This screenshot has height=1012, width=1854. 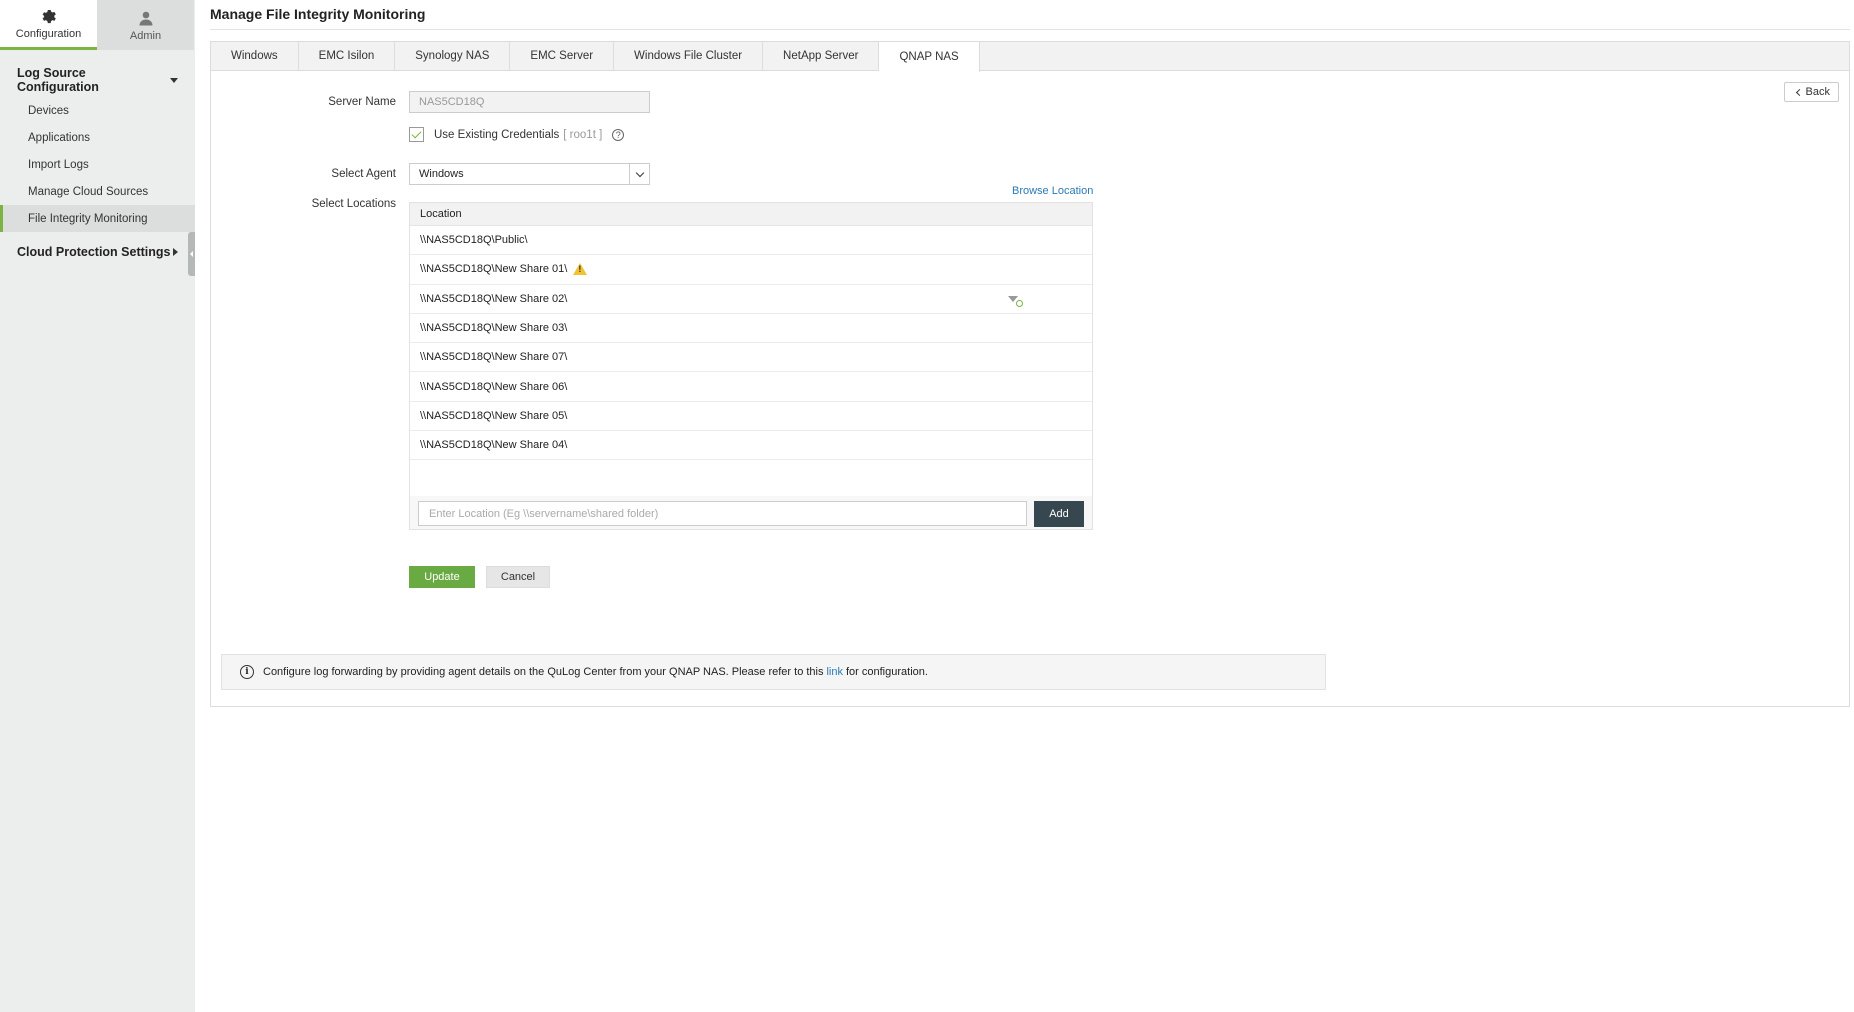 I want to click on cancel-button: Cancel, so click(x=518, y=577).